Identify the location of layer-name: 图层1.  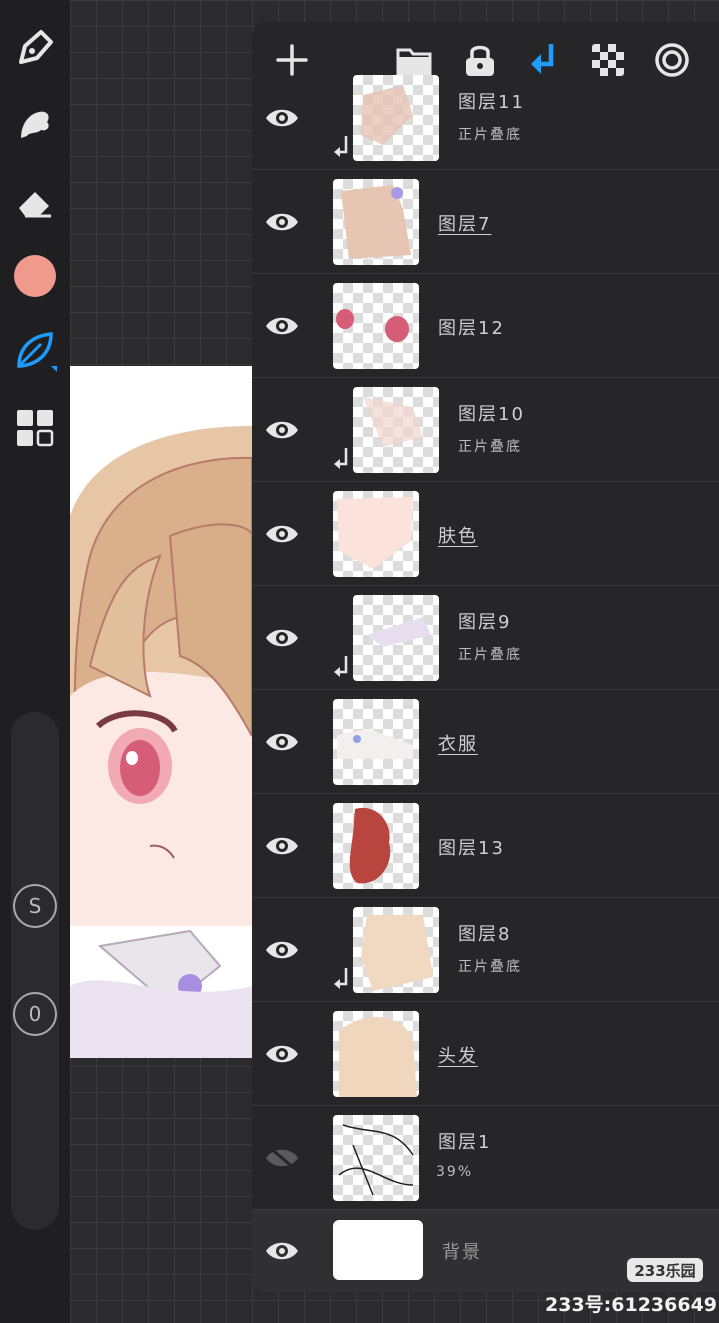
(465, 1142).